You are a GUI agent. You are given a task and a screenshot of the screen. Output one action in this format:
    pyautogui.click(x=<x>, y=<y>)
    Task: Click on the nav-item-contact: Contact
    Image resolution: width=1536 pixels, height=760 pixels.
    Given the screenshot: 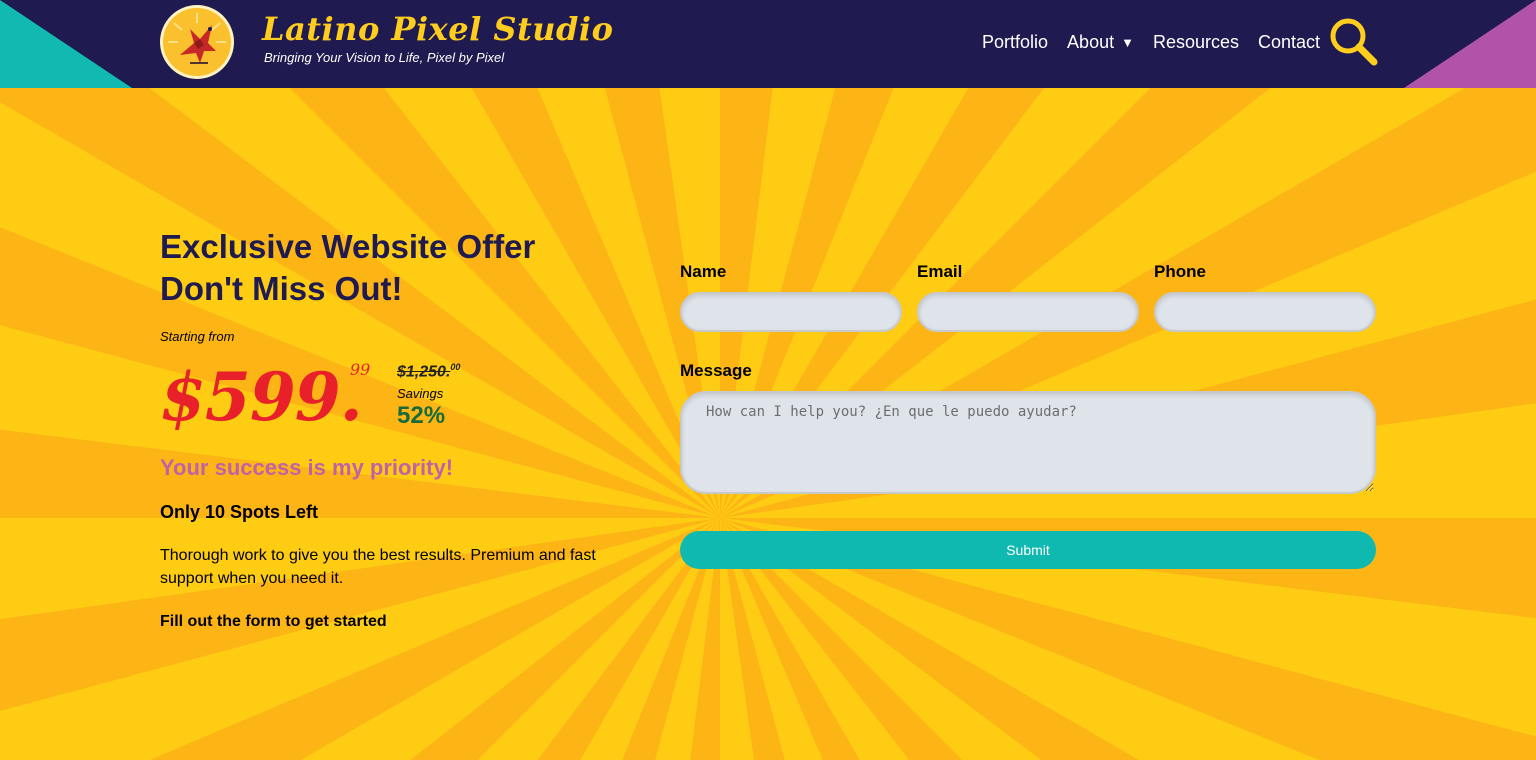 What is the action you would take?
    pyautogui.click(x=1289, y=42)
    